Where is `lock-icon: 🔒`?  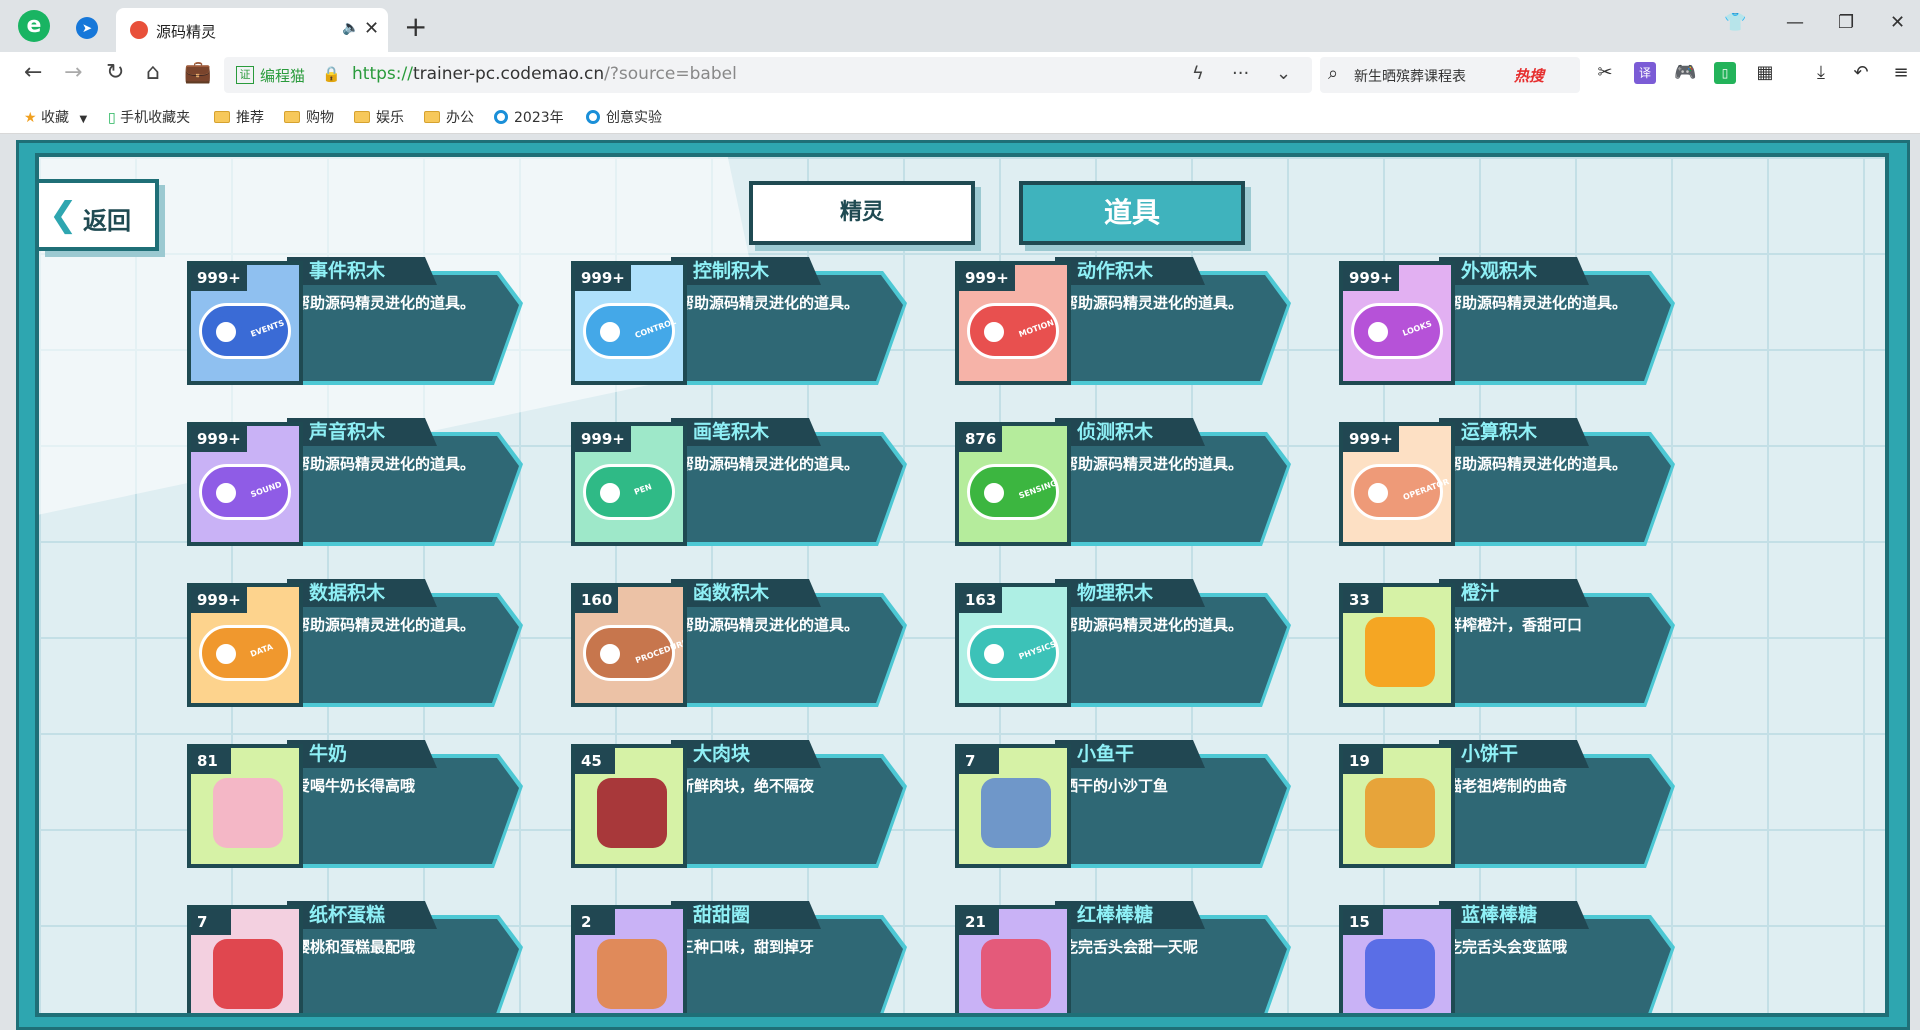
lock-icon: 🔒 is located at coordinates (331, 74).